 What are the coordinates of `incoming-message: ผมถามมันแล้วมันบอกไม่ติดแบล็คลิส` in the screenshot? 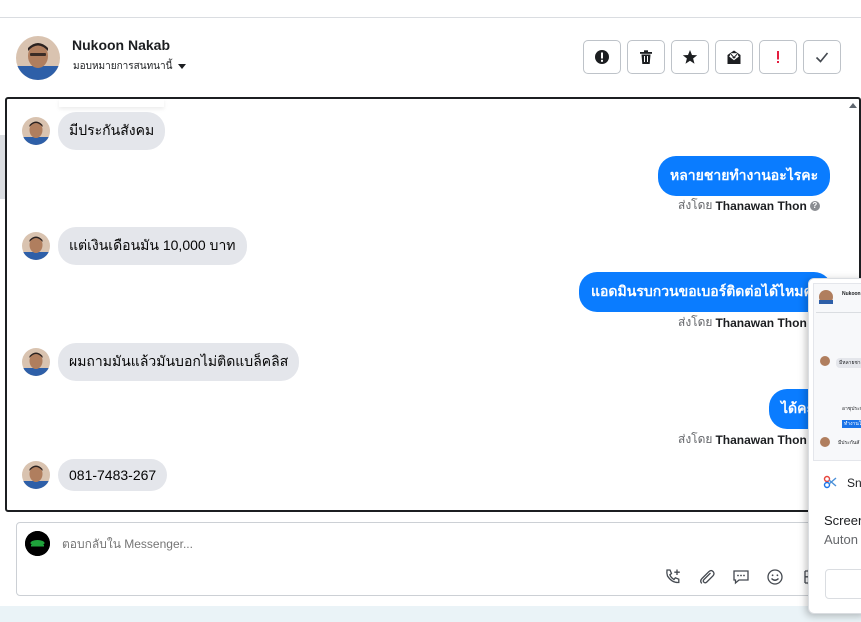 It's located at (161, 362).